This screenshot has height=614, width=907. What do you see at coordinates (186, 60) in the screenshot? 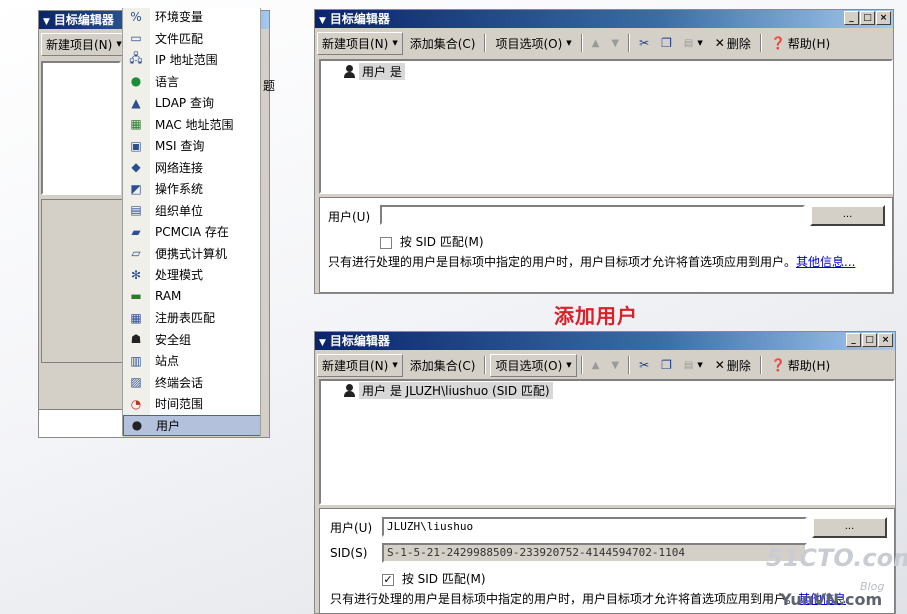
I see `menu-item-label: IP 地址范围` at bounding box center [186, 60].